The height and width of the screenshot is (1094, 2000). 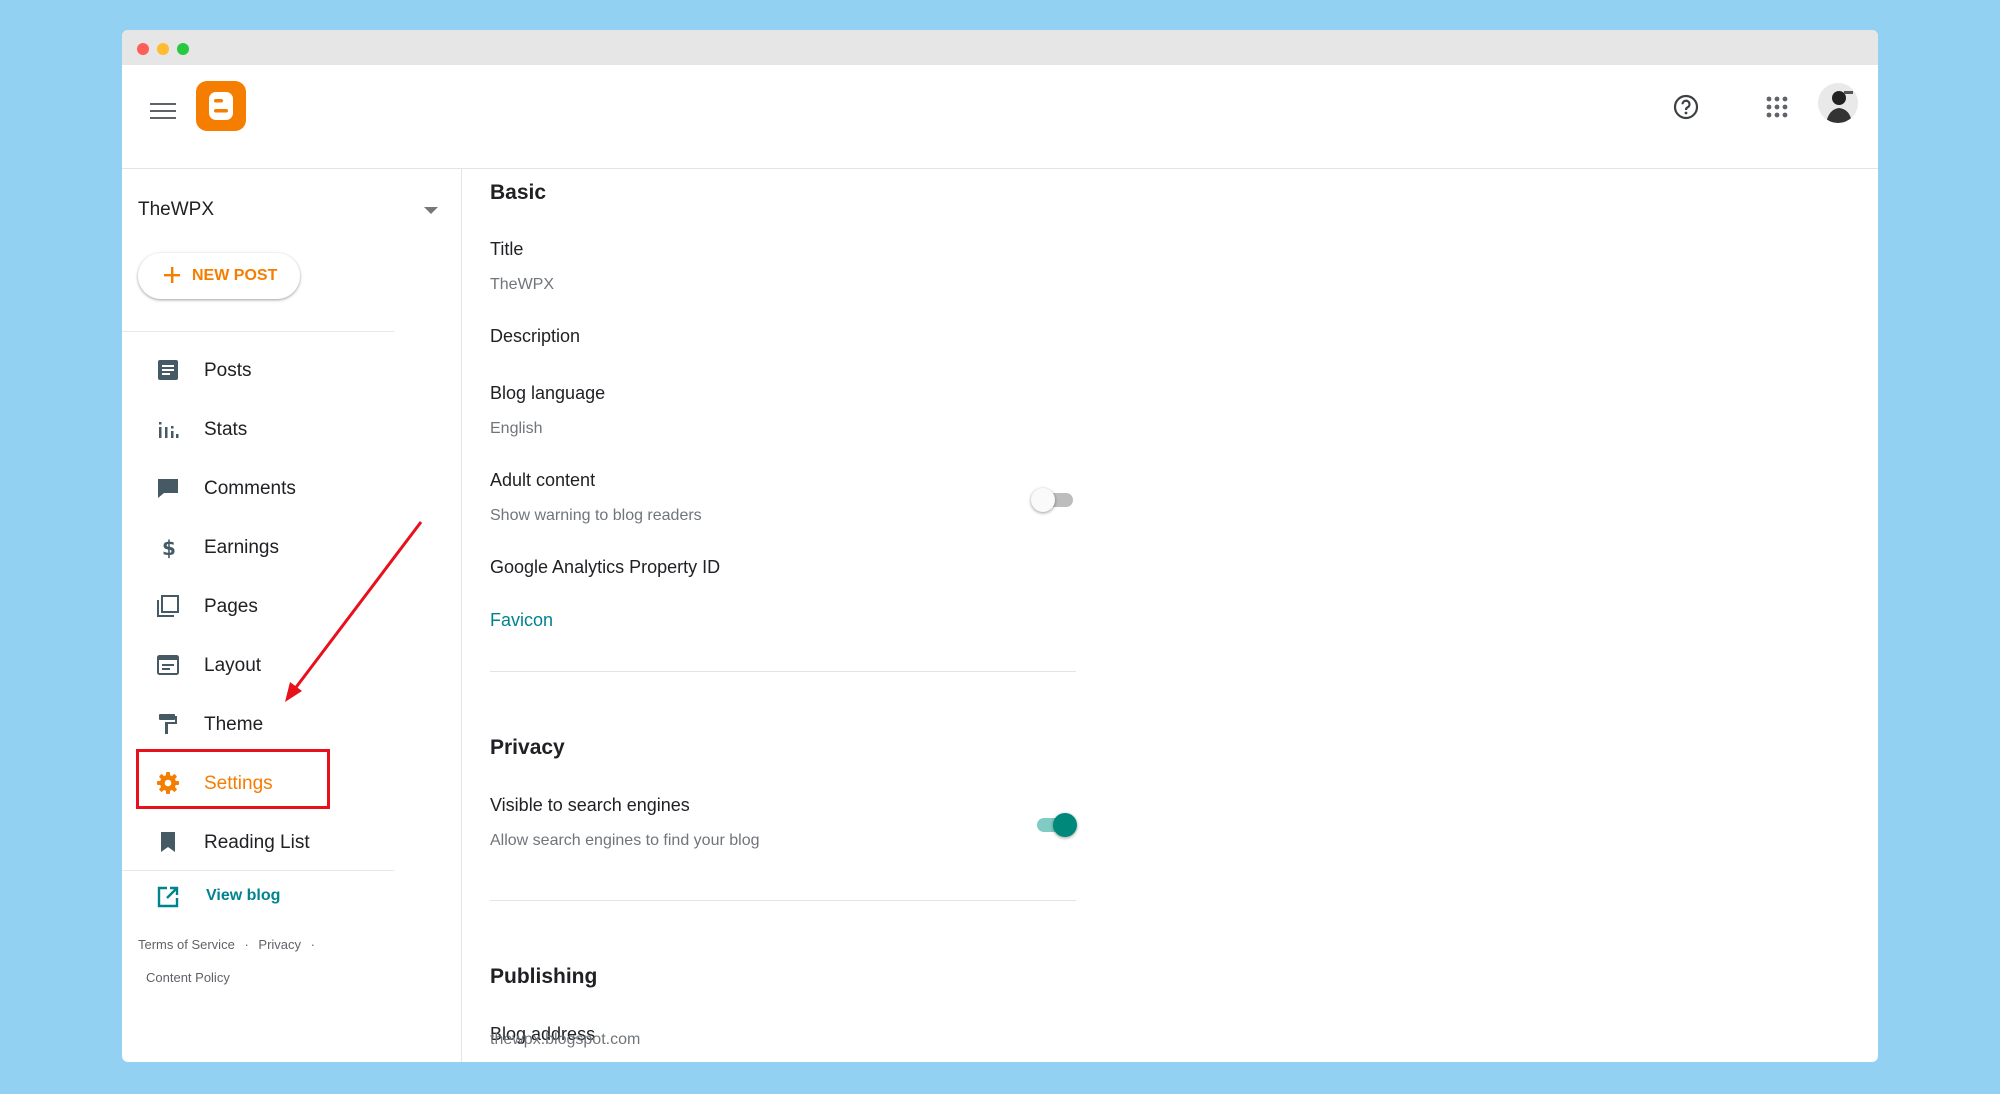 I want to click on blogger-logo-icon, so click(x=221, y=106).